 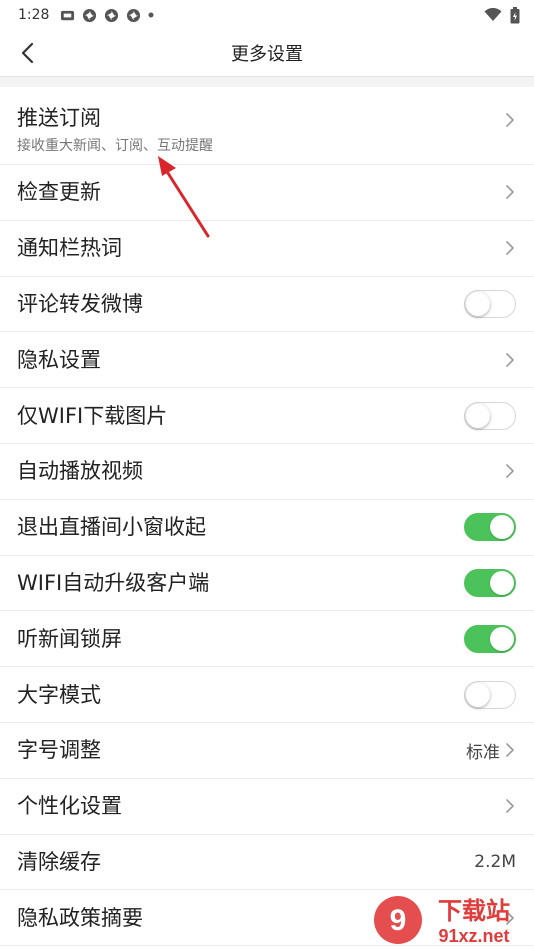 I want to click on page-title: 更多设置, so click(x=267, y=54).